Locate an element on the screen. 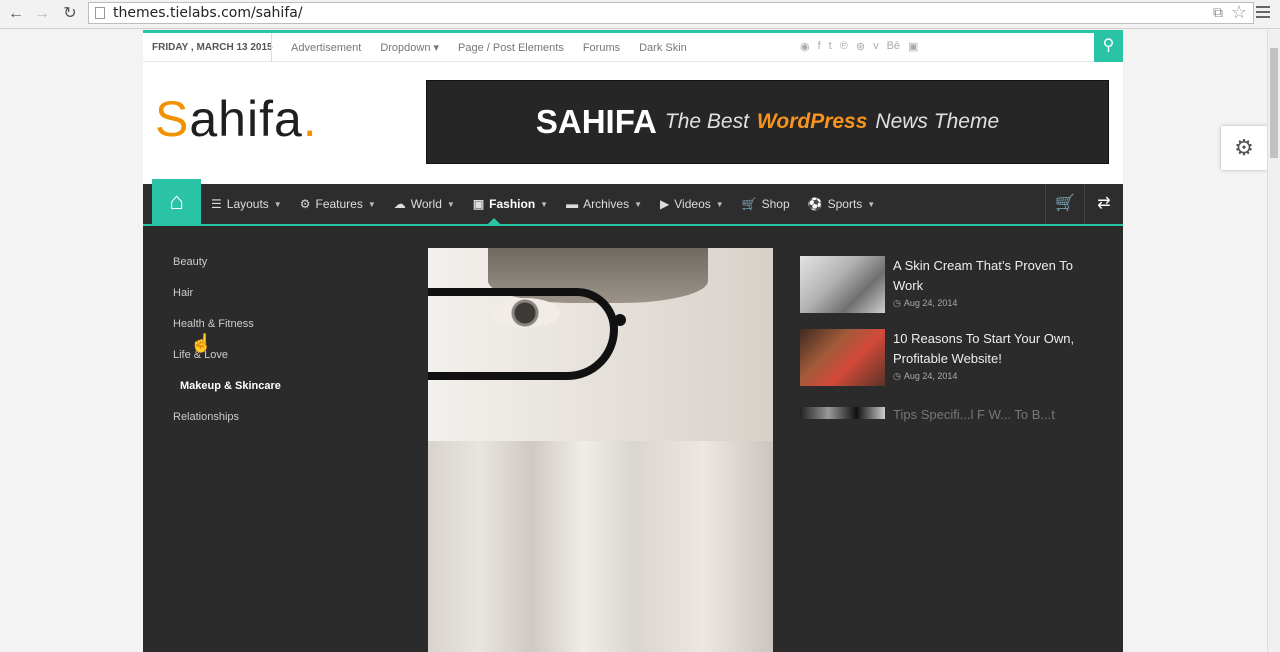  banner-tagline-2: WordPress is located at coordinates (812, 121).